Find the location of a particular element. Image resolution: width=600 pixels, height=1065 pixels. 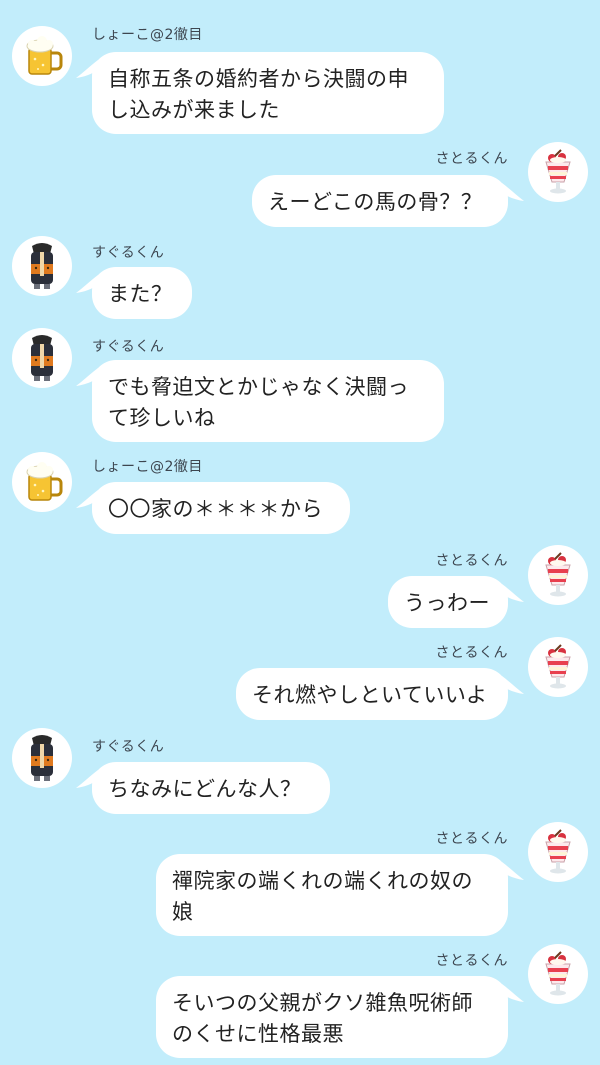

message-bubble: 〇〇家の＊＊＊＊から is located at coordinates (221, 508).